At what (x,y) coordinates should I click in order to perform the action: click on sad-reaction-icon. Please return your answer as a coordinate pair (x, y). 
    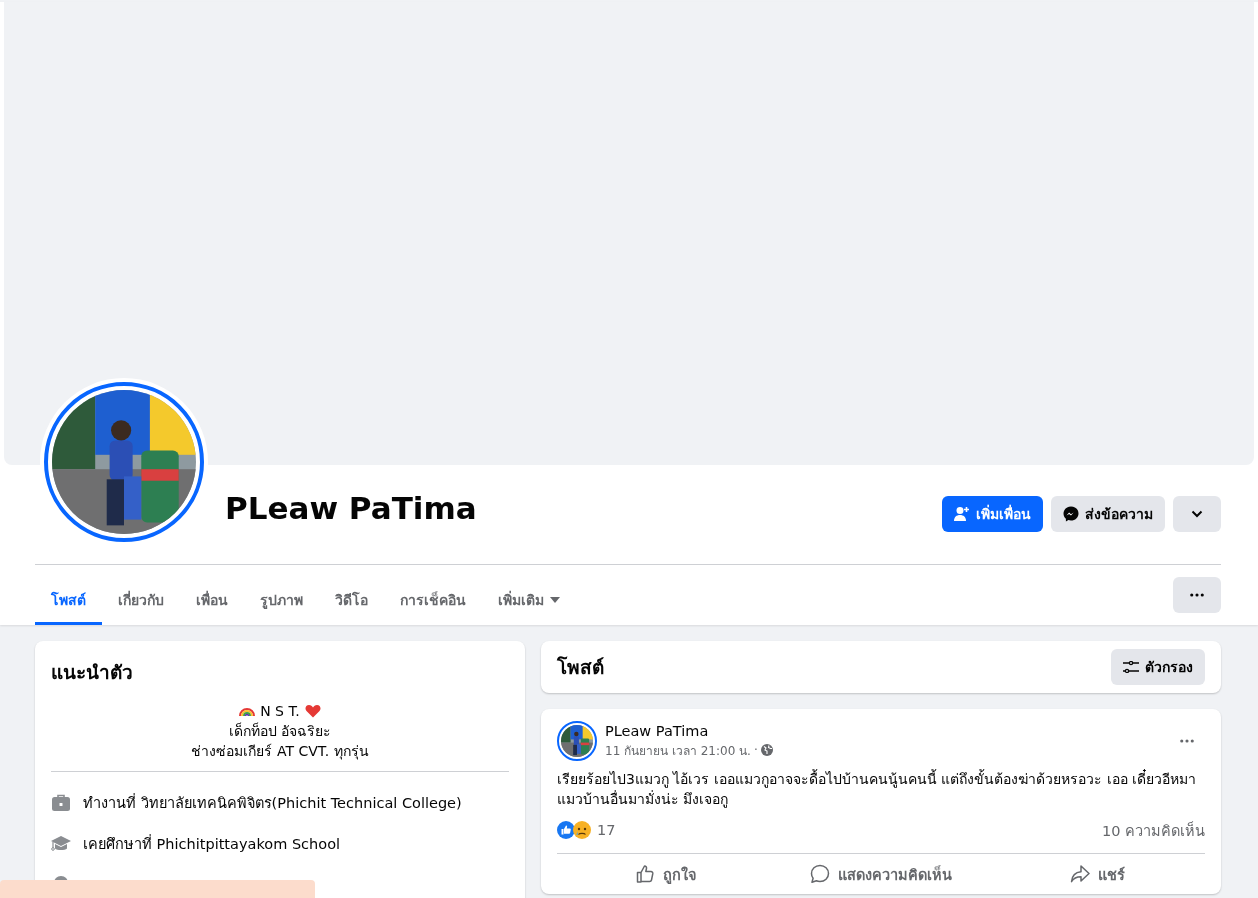
    Looking at the image, I should click on (582, 830).